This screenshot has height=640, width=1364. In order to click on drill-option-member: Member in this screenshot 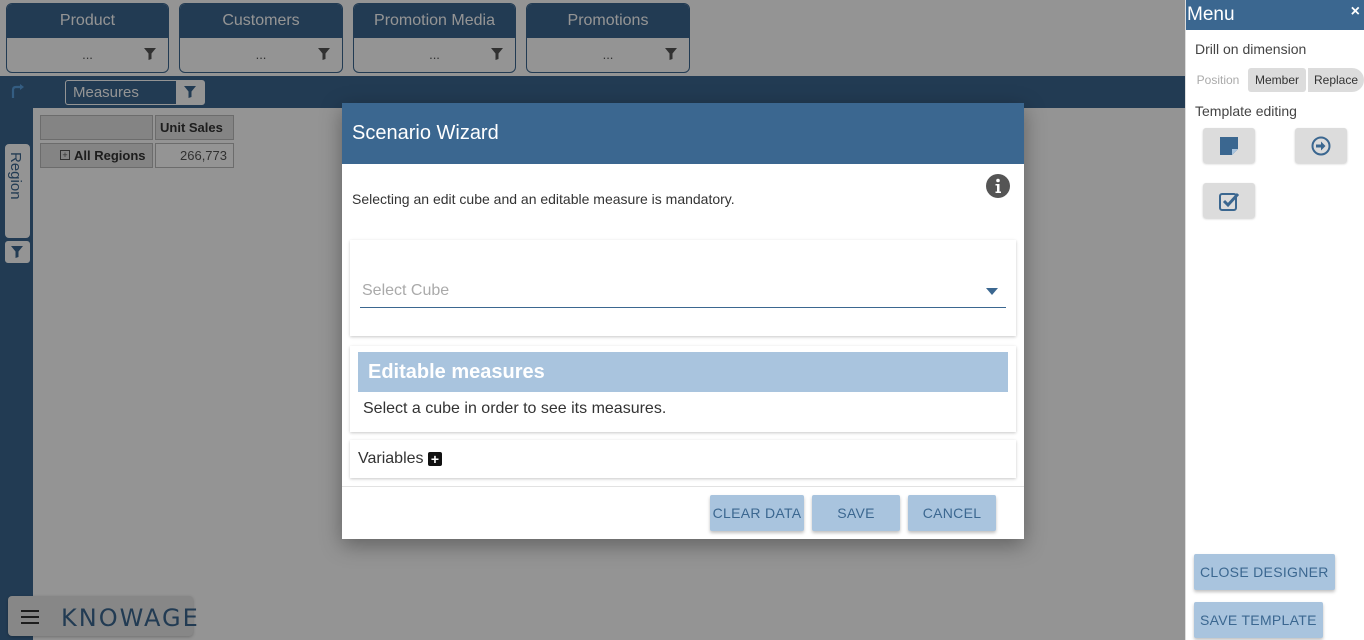, I will do `click(1277, 80)`.